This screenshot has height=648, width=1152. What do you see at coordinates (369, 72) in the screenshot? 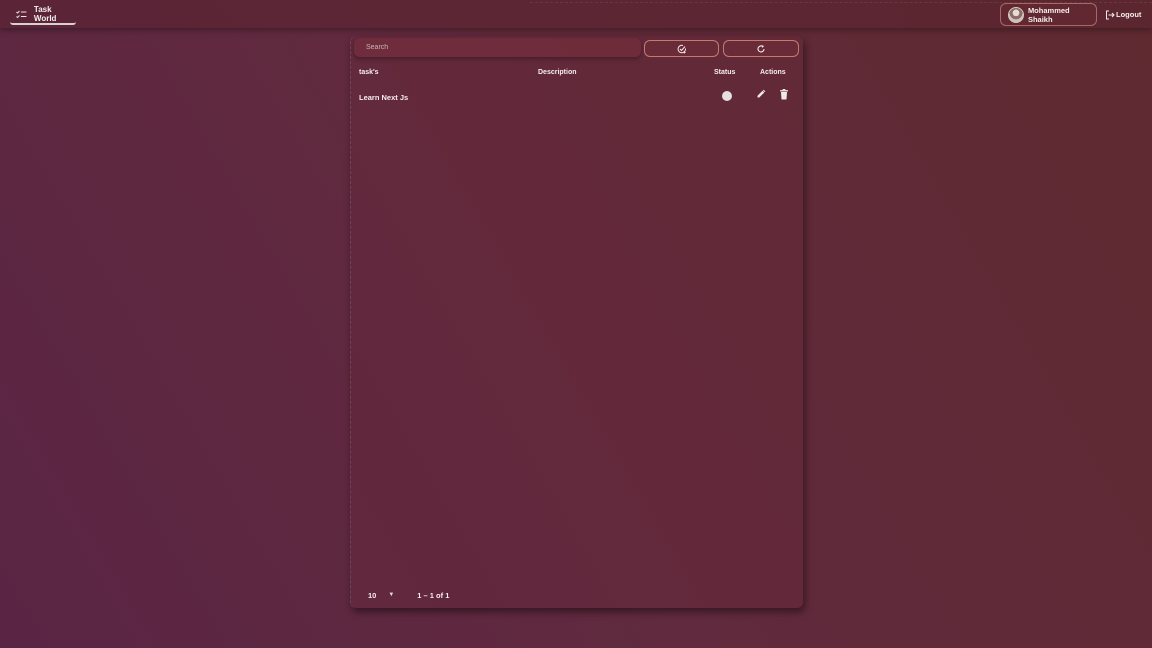
I see `column-header-task: task's` at bounding box center [369, 72].